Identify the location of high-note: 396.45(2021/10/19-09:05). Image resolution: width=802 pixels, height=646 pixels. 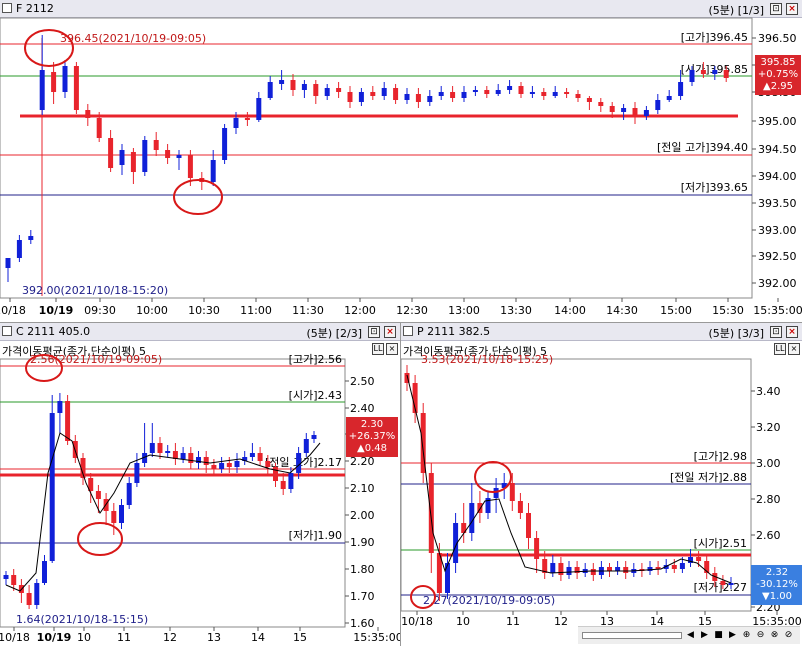
(133, 38).